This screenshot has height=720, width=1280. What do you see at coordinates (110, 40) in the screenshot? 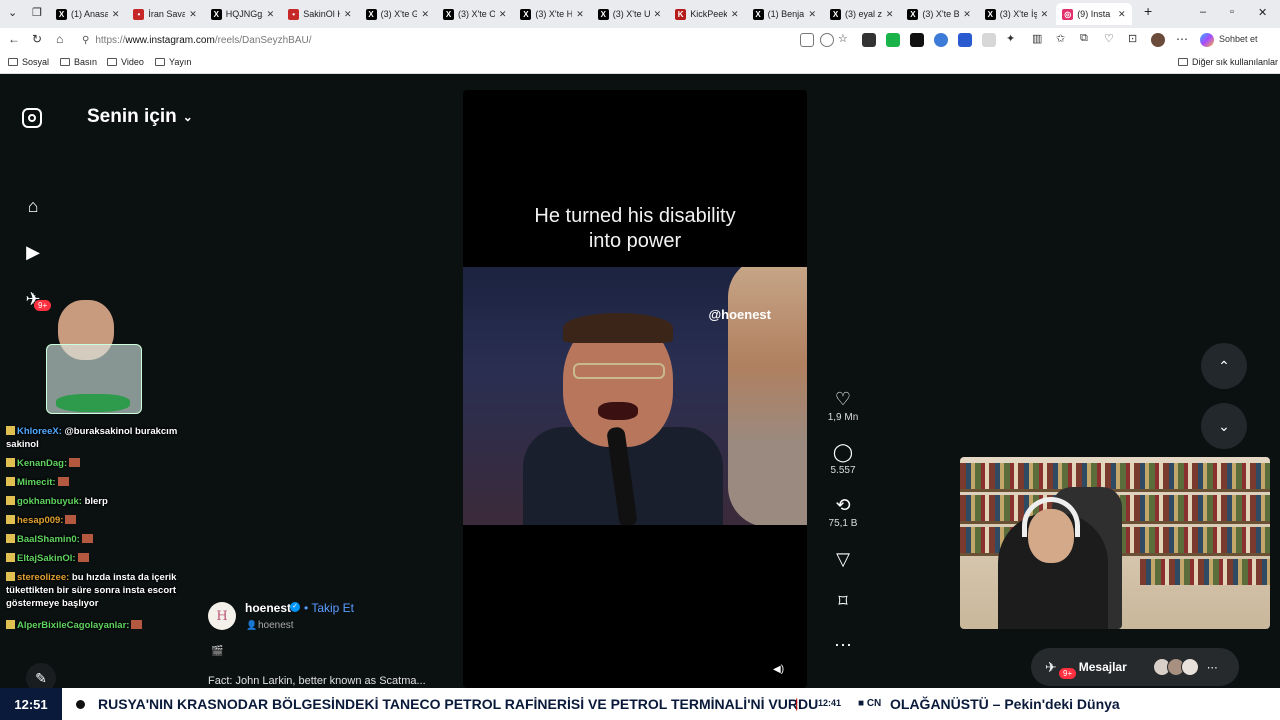
I see `url-prefix: https://` at bounding box center [110, 40].